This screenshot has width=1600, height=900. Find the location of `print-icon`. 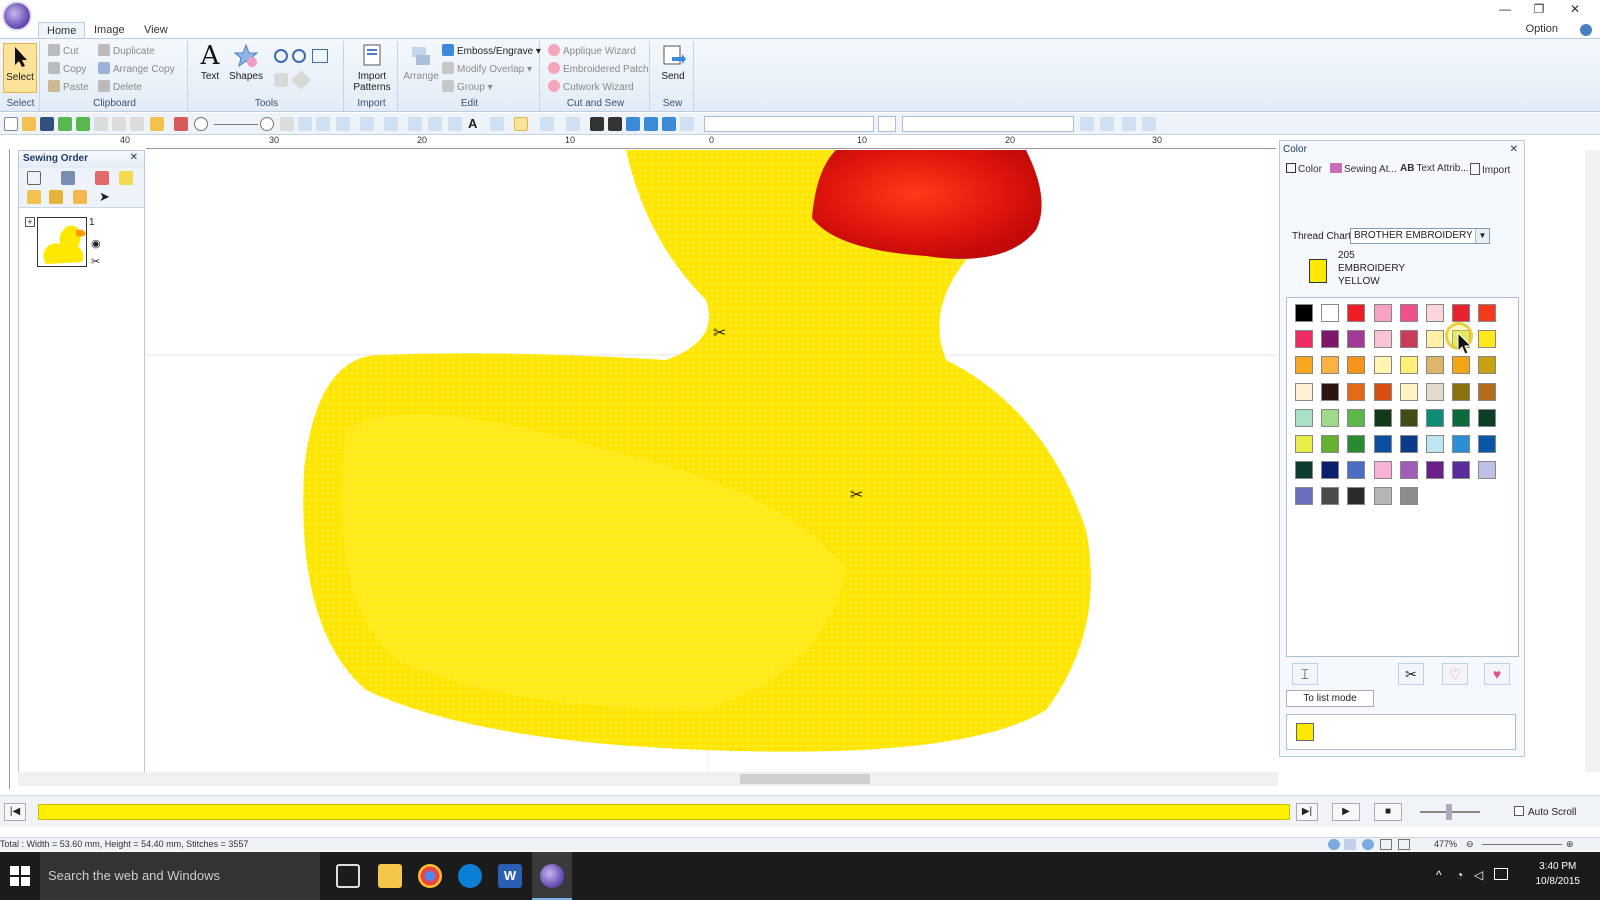

print-icon is located at coordinates (137, 124).